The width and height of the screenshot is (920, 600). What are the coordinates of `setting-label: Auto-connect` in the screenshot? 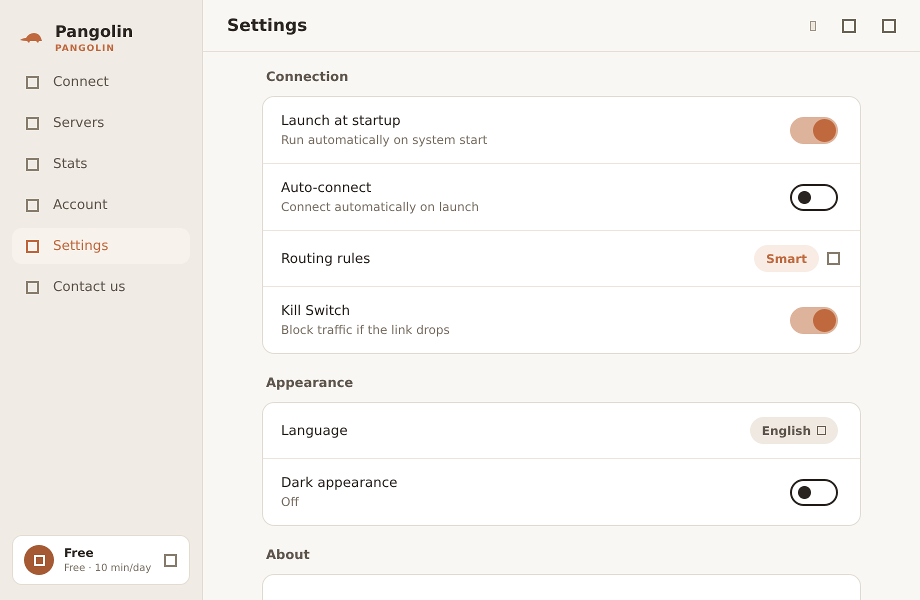 It's located at (326, 188).